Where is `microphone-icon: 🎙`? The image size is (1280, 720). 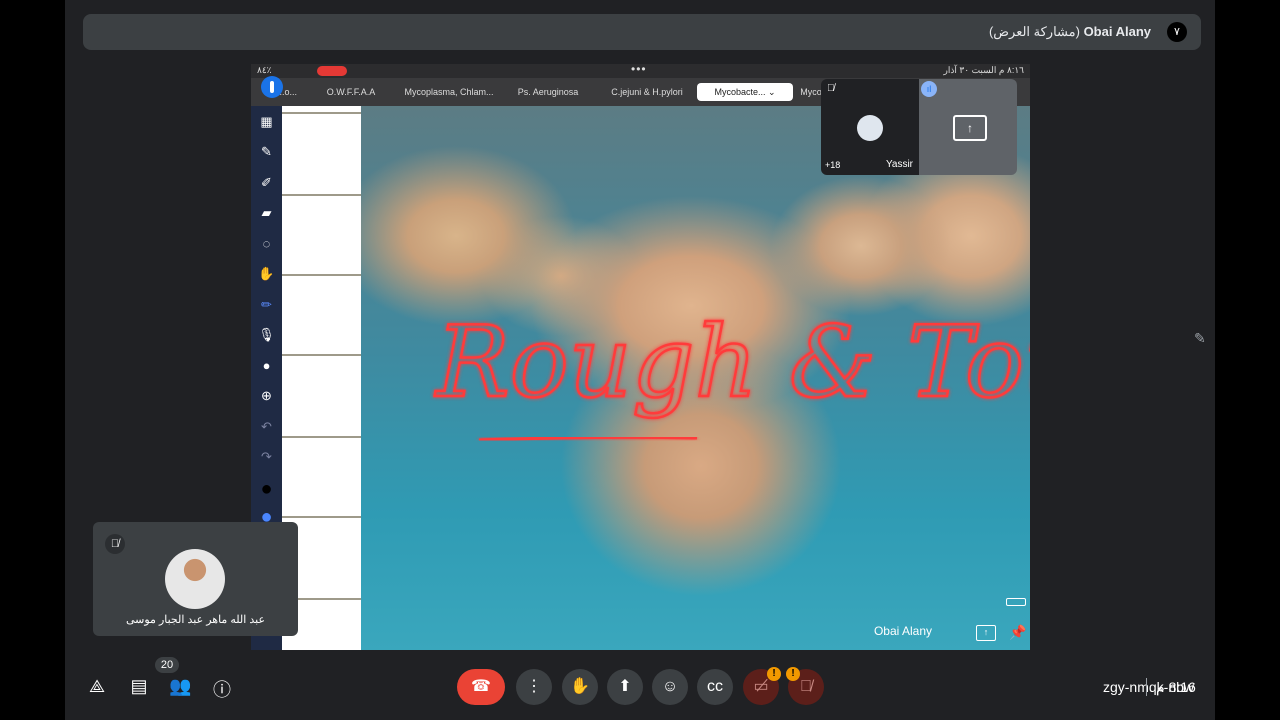 microphone-icon: 🎙 is located at coordinates (266, 334).